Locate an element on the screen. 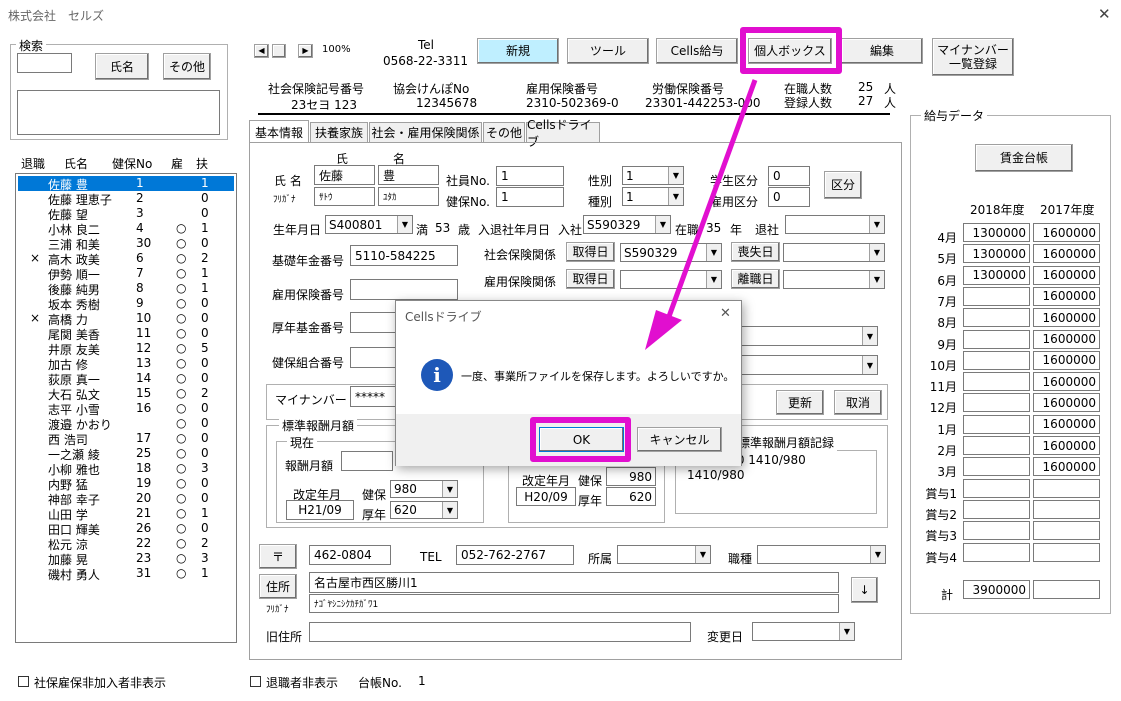 This screenshot has width=1121, height=701. highlight-arrow is located at coordinates (701, 214).